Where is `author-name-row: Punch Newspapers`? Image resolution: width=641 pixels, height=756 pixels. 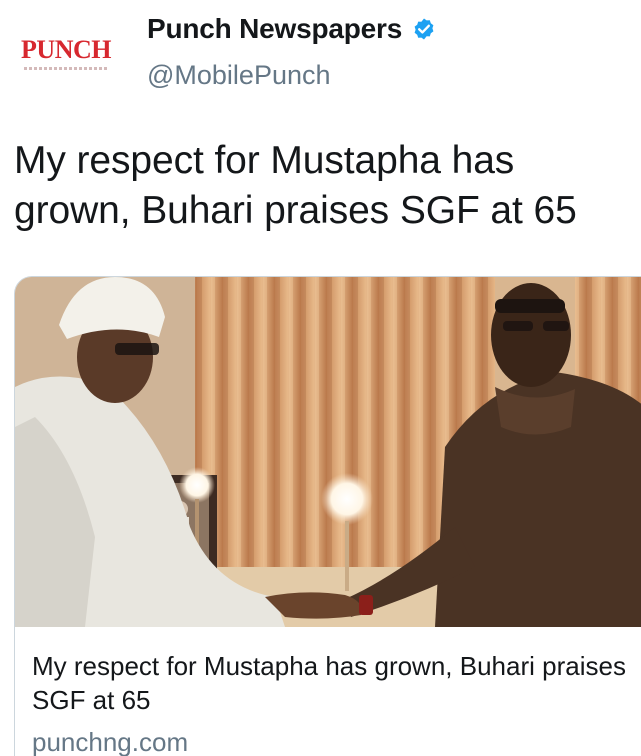 author-name-row: Punch Newspapers is located at coordinates (291, 29).